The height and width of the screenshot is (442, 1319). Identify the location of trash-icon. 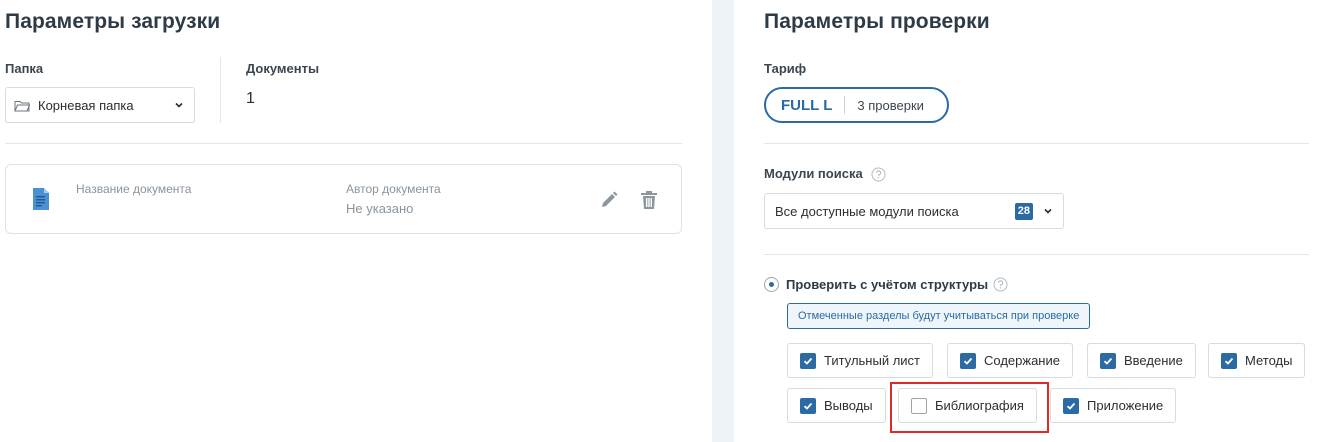
(649, 200).